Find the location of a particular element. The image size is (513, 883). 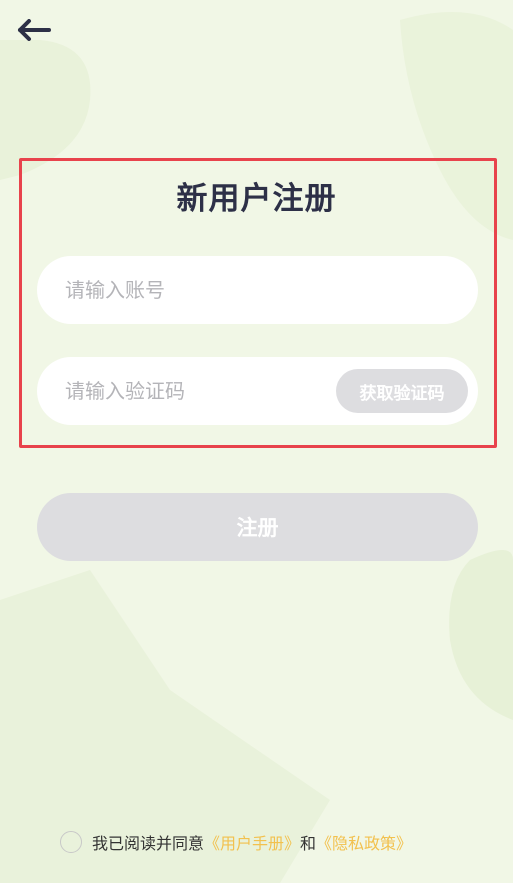

back-button is located at coordinates (34, 30).